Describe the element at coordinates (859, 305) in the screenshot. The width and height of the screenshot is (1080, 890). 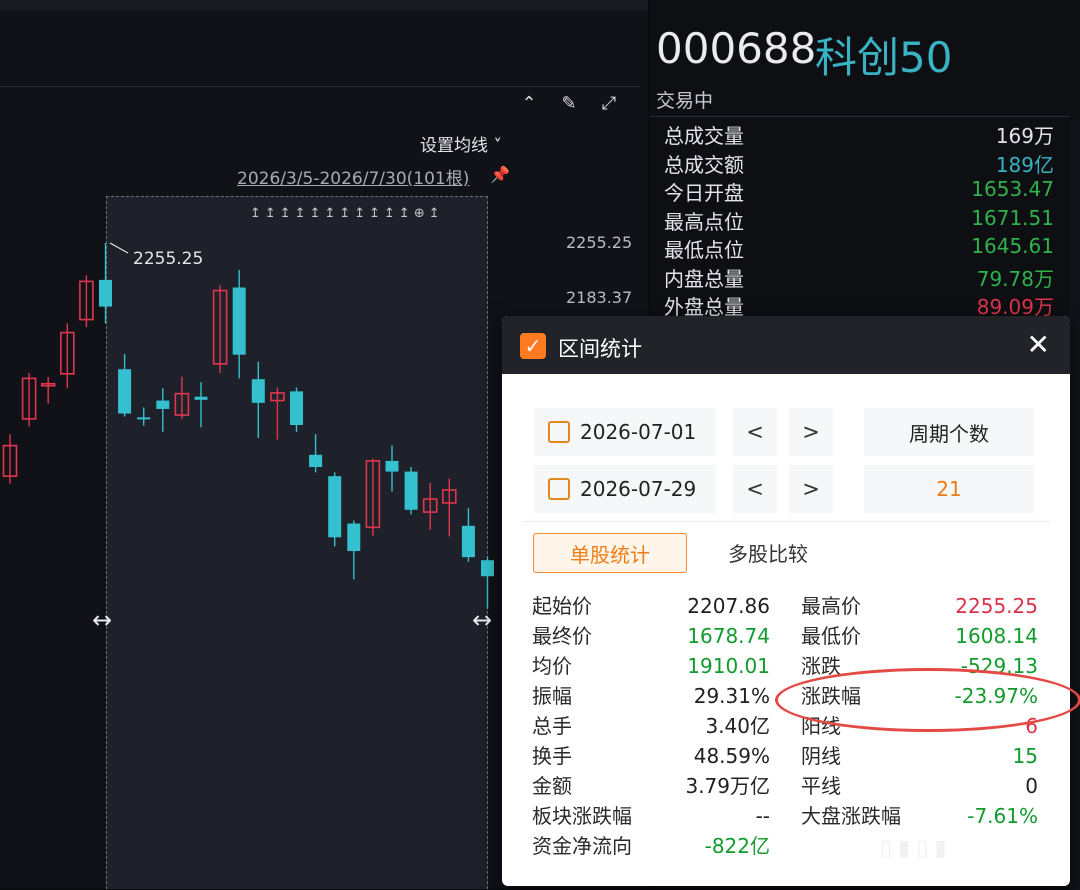
I see `quote-row: 外盘总量 89.09万` at that location.